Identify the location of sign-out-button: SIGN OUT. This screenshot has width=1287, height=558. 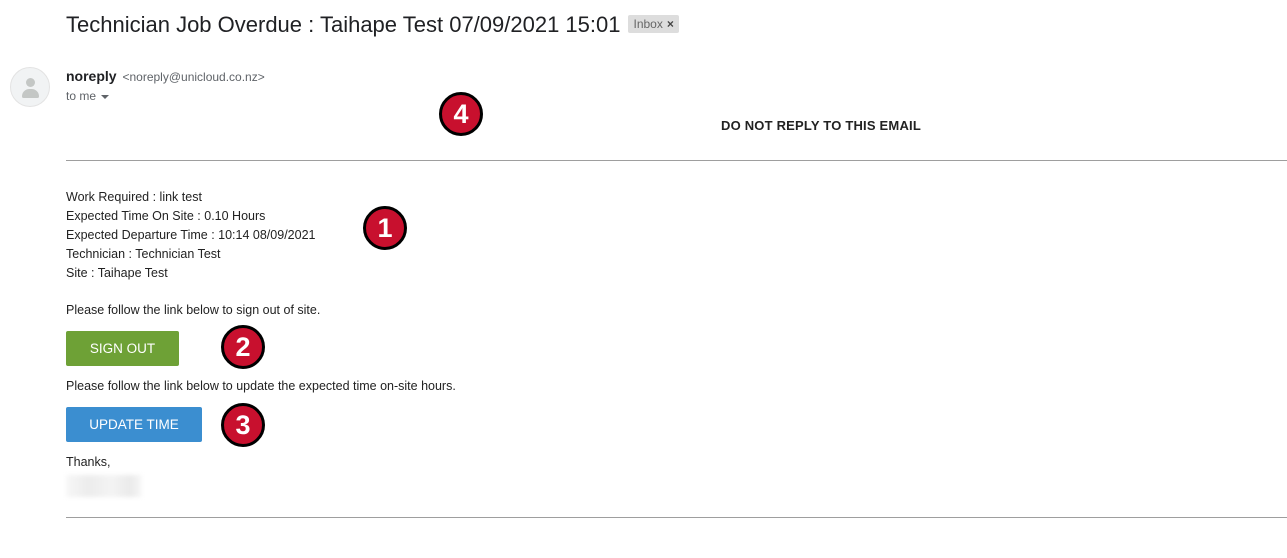
(122, 348).